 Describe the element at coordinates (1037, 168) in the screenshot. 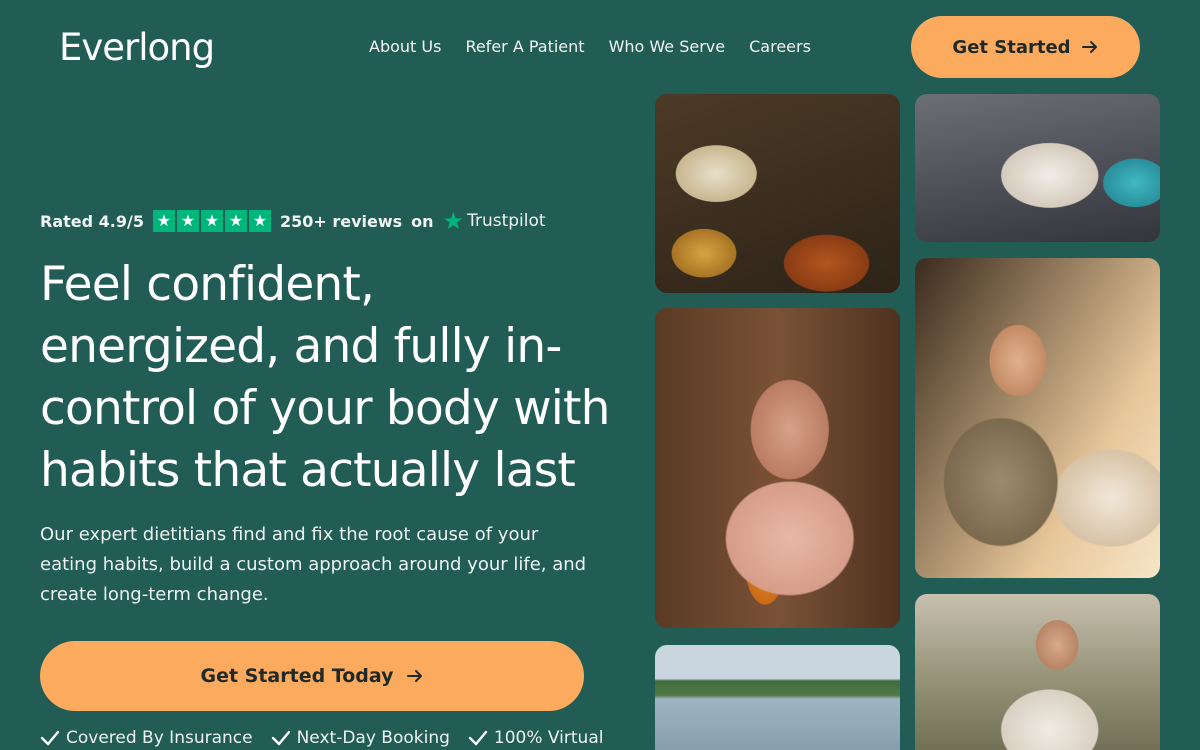

I see `plated-meal-photo` at that location.